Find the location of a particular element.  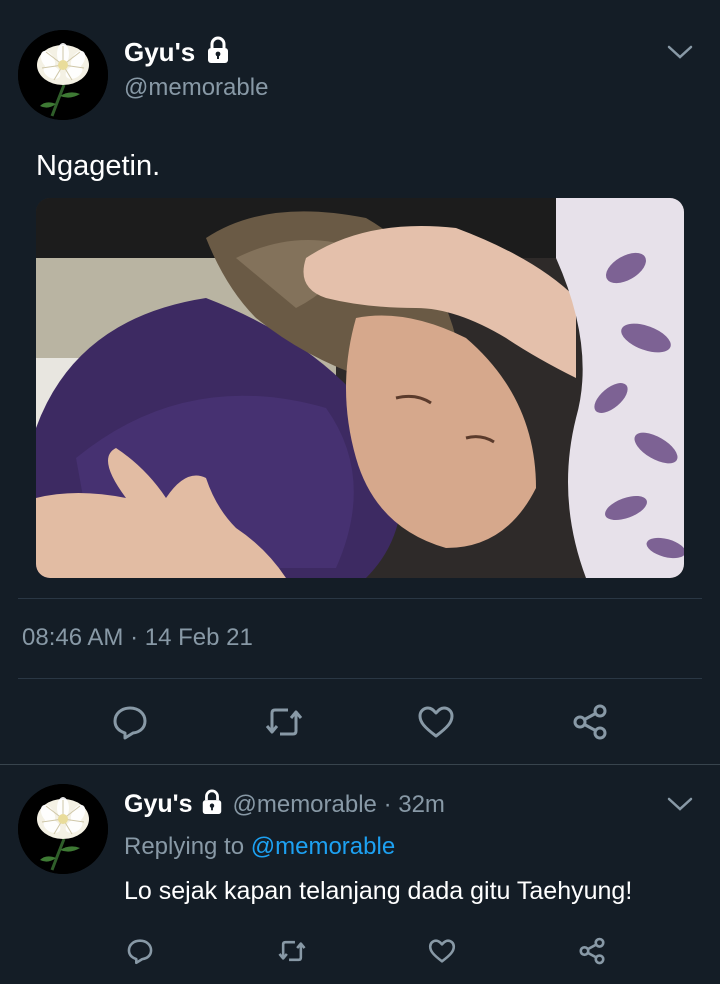

reply-handle-time: @memorable · 32m is located at coordinates (338, 805).